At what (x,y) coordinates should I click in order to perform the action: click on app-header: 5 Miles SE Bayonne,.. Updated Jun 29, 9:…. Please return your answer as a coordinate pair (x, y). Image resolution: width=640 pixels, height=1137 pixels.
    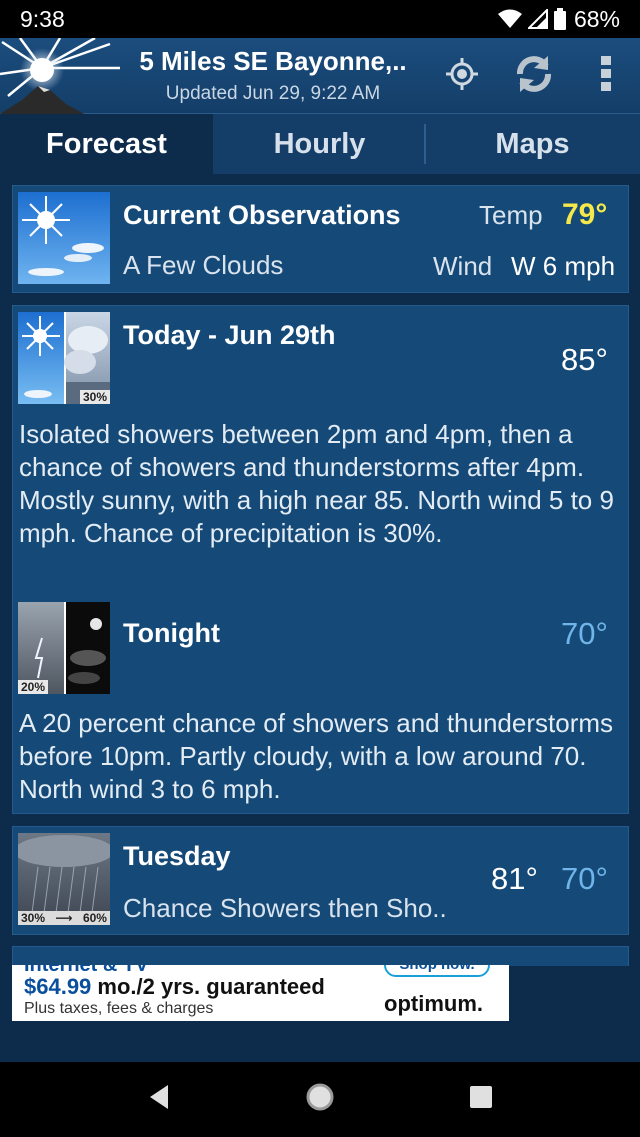
    Looking at the image, I should click on (320, 75).